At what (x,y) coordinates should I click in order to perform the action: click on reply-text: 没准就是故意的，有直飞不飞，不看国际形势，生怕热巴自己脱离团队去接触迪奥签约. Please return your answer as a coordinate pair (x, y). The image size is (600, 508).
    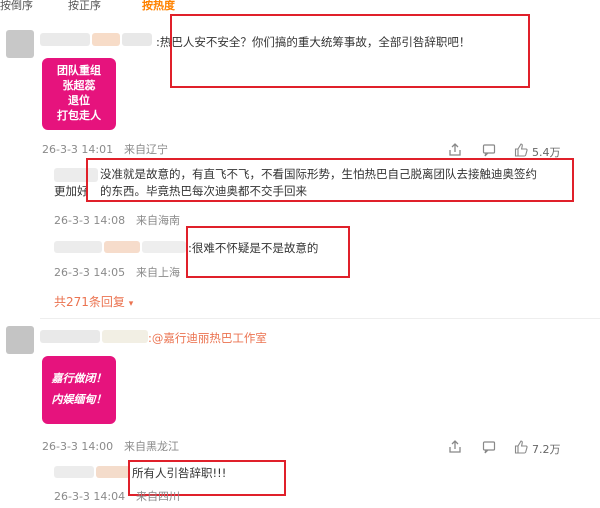
    Looking at the image, I should click on (318, 174).